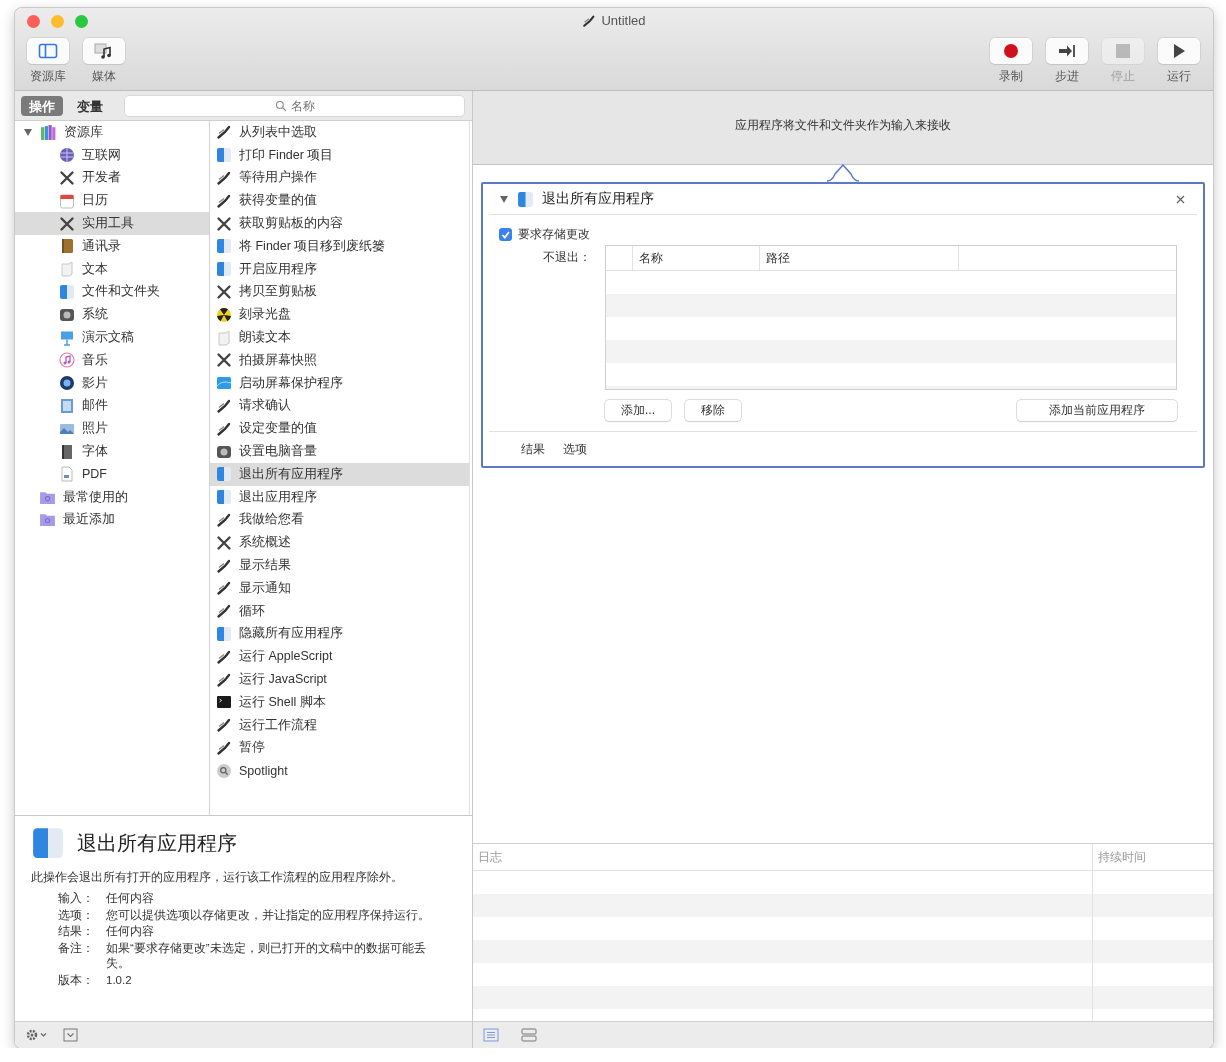 This screenshot has width=1226, height=1062. I want to click on music-media-button, so click(104, 51).